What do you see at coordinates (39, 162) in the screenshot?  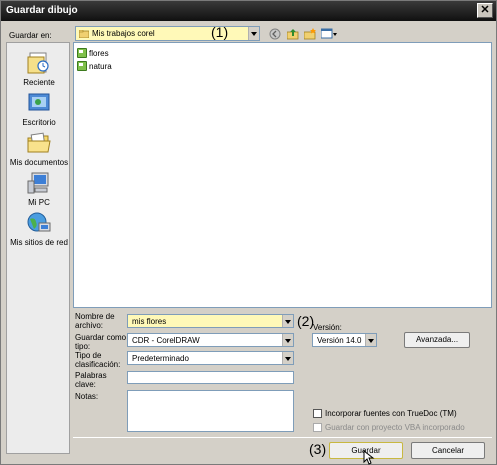 I see `place-label: Mis documentos` at bounding box center [39, 162].